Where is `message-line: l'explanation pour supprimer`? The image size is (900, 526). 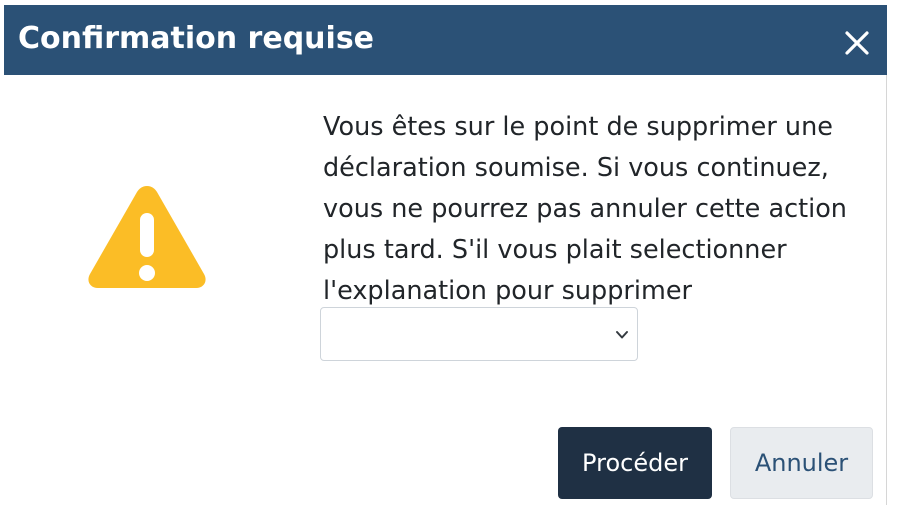 message-line: l'explanation pour supprimer is located at coordinates (508, 291).